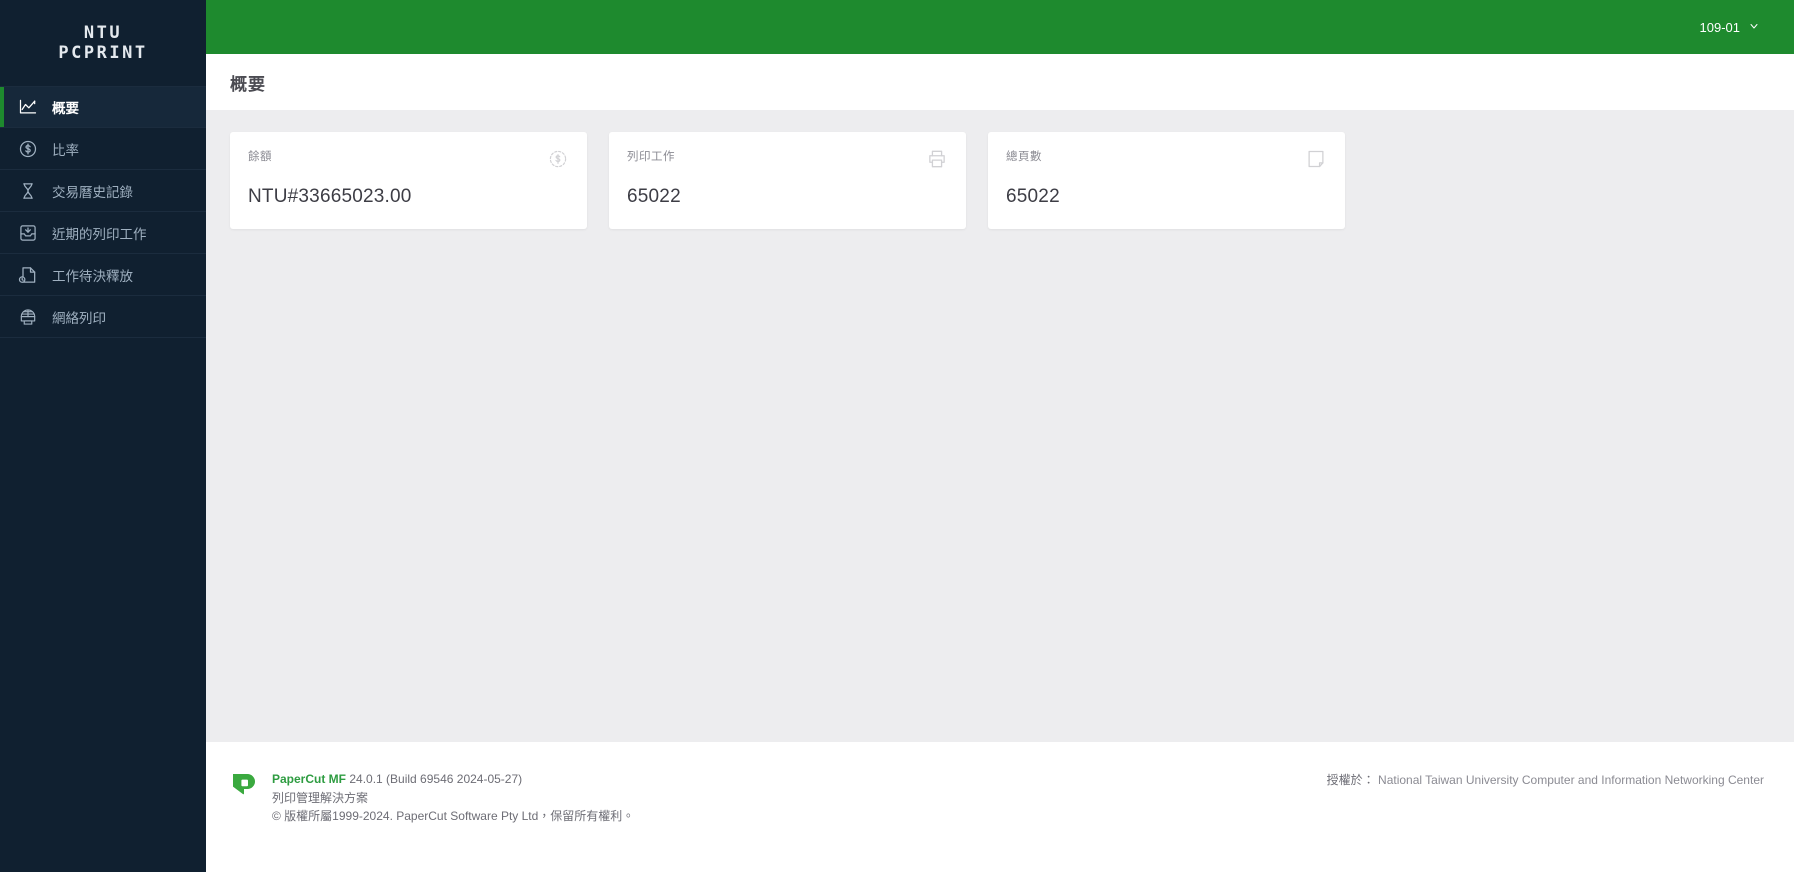  What do you see at coordinates (103, 53) in the screenshot?
I see `brand-line-pcprint: PCPRINT` at bounding box center [103, 53].